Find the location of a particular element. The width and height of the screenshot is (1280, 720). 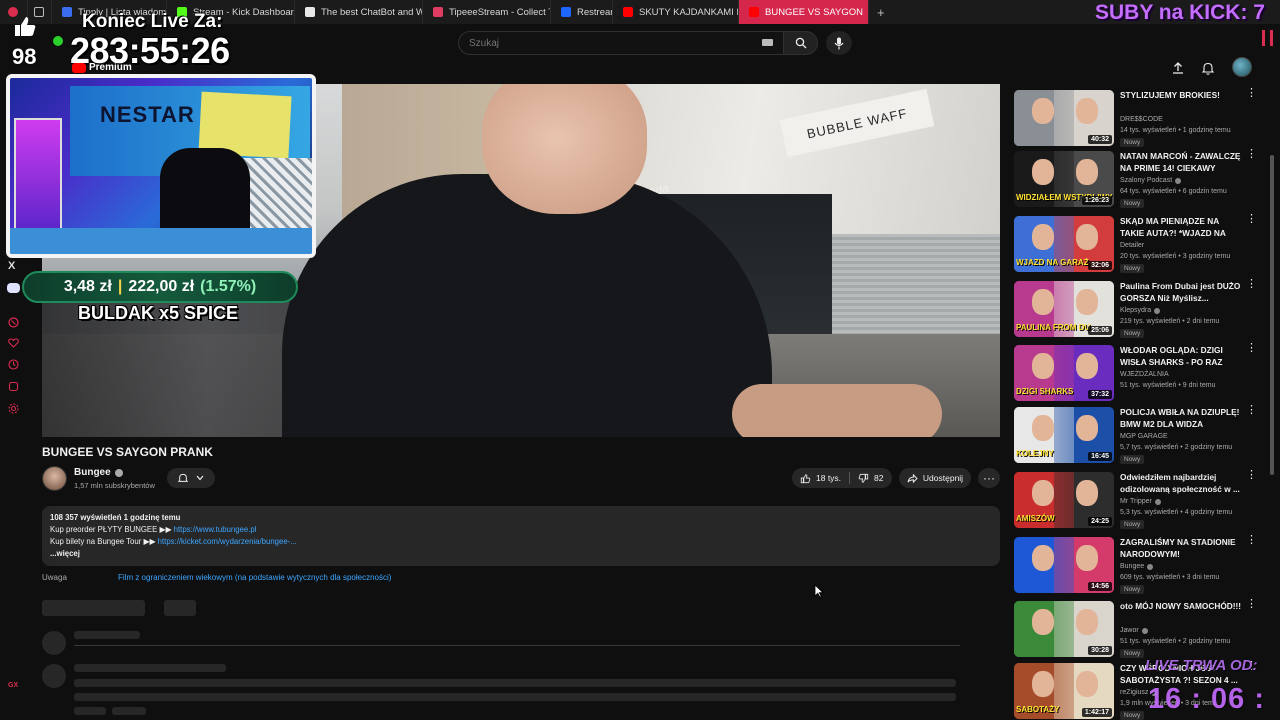

browser-tab: The best ChatBot and W is located at coordinates (359, 12).